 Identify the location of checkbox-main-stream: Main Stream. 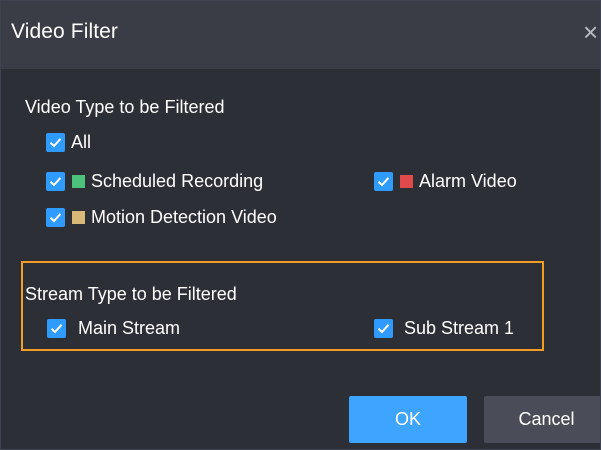
(113, 328).